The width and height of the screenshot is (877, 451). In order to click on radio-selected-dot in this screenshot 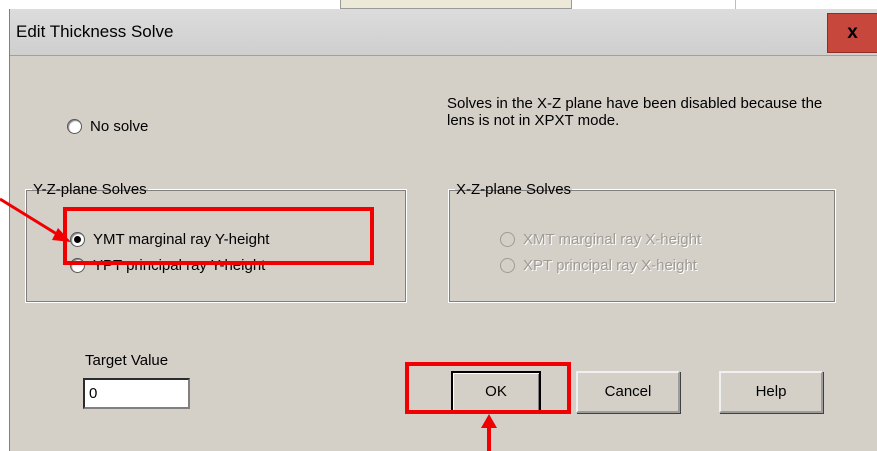, I will do `click(77, 239)`.